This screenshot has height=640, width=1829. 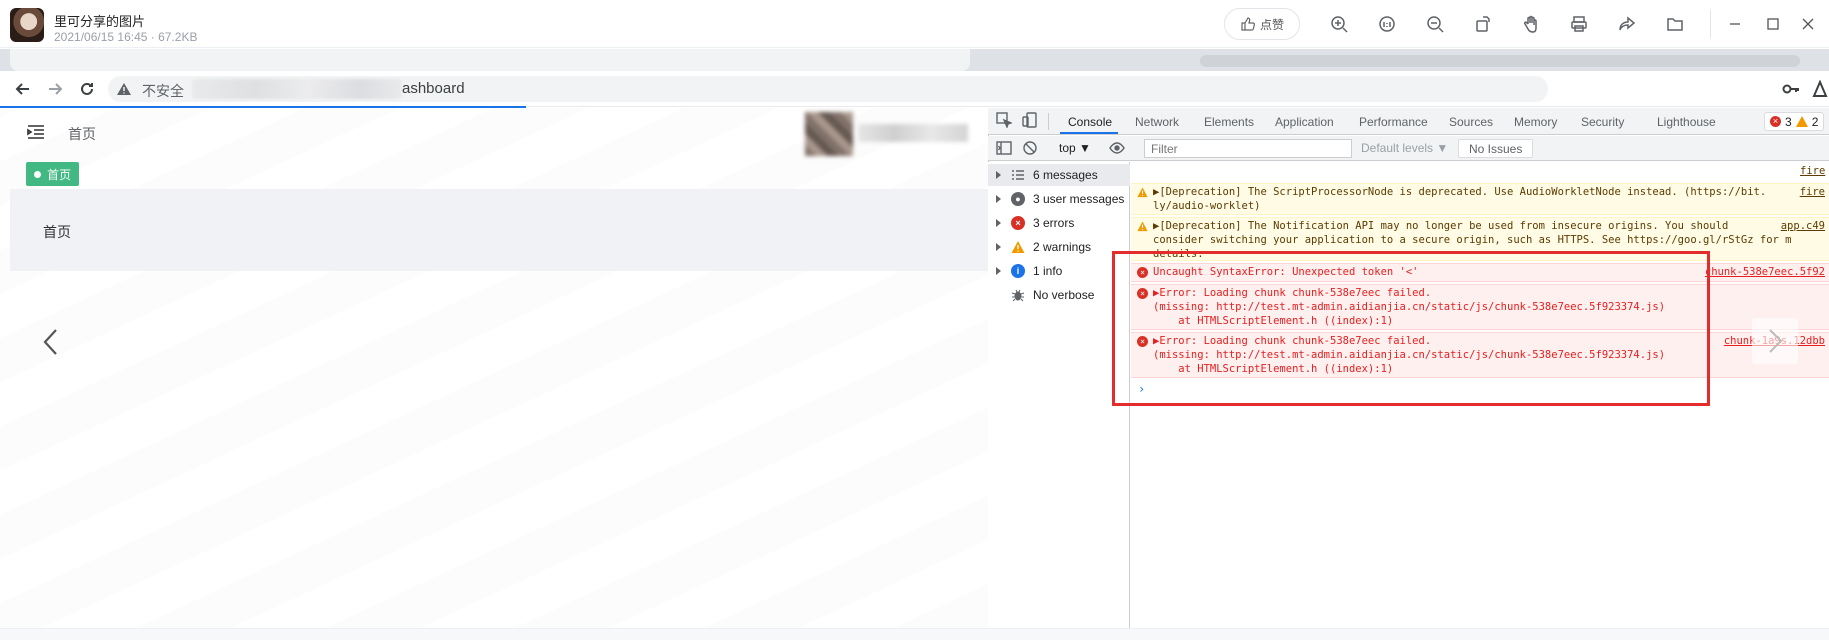 I want to click on active-tab-indicator, so click(x=1089, y=133).